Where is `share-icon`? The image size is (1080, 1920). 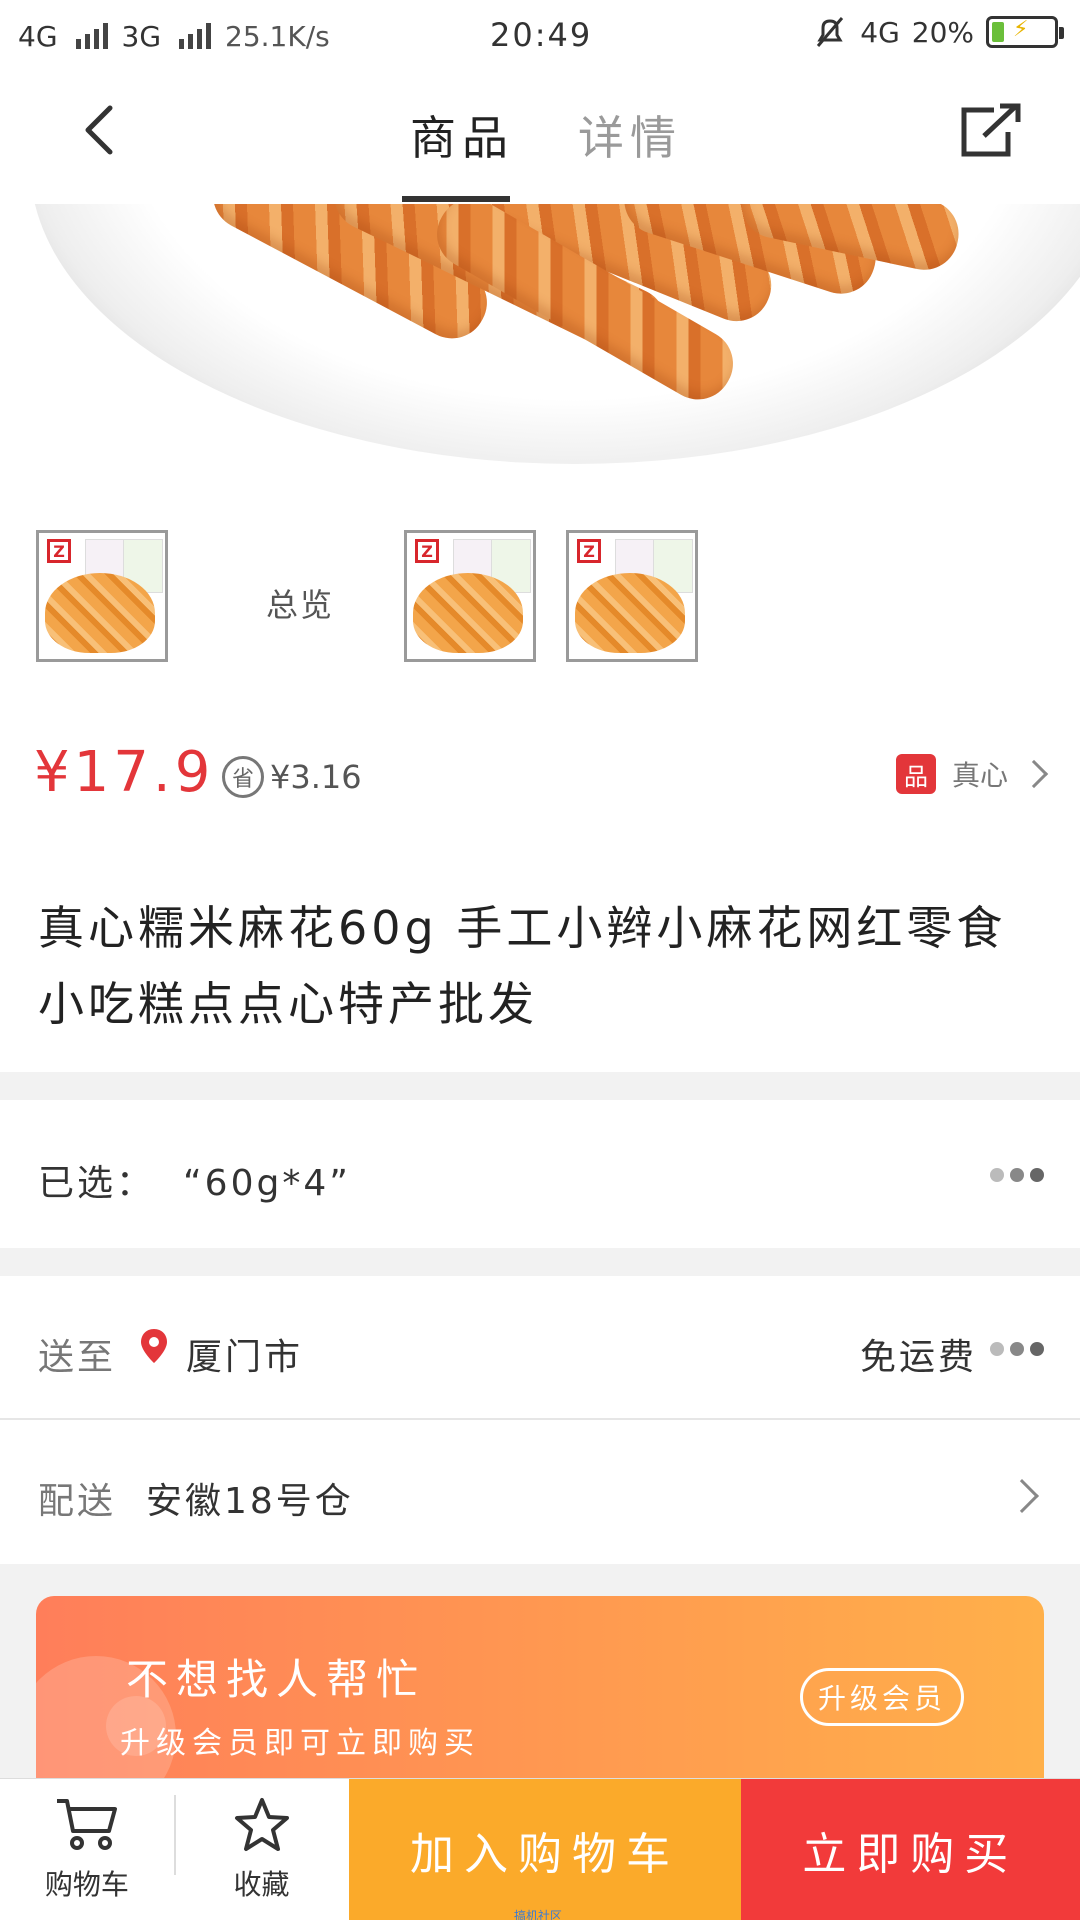
share-icon is located at coordinates (991, 132).